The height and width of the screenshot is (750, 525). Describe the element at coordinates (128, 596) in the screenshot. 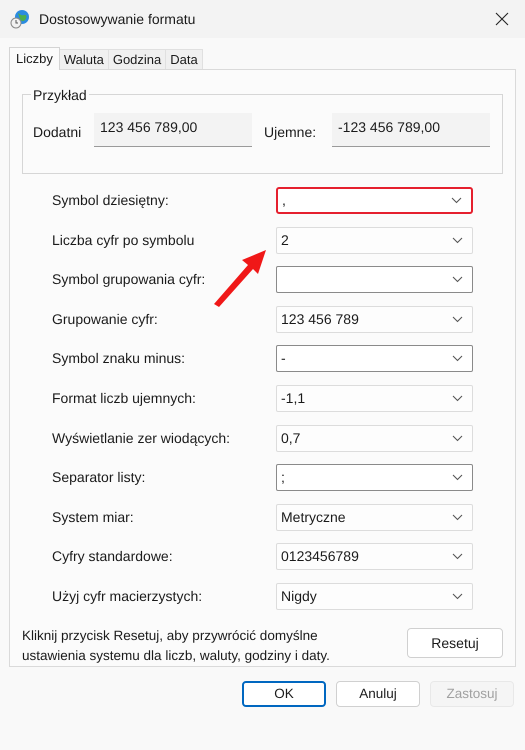

I see `setting-label: Użyj cyfr macierzystych:` at that location.